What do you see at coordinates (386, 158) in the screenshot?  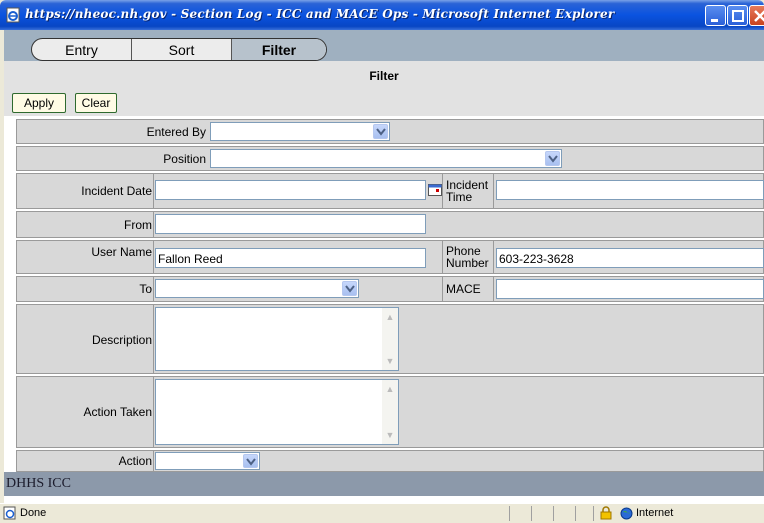 I see `position-select` at bounding box center [386, 158].